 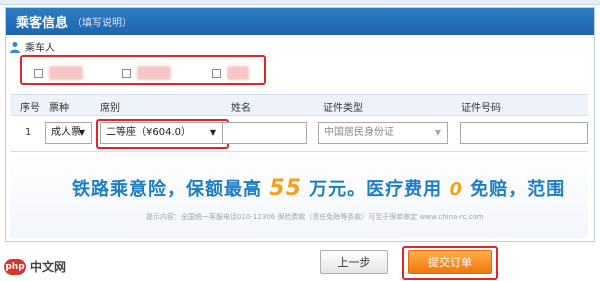 I want to click on insurance-amount: 55, so click(x=285, y=188).